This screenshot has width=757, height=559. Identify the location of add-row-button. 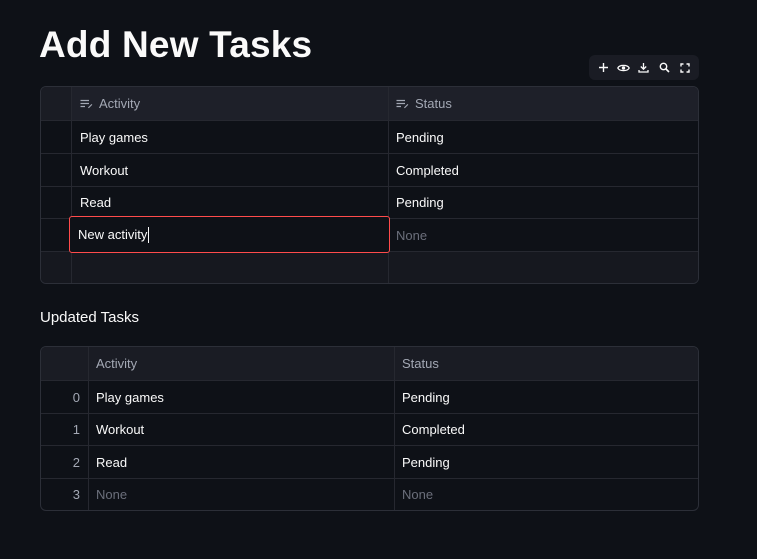
(603, 68).